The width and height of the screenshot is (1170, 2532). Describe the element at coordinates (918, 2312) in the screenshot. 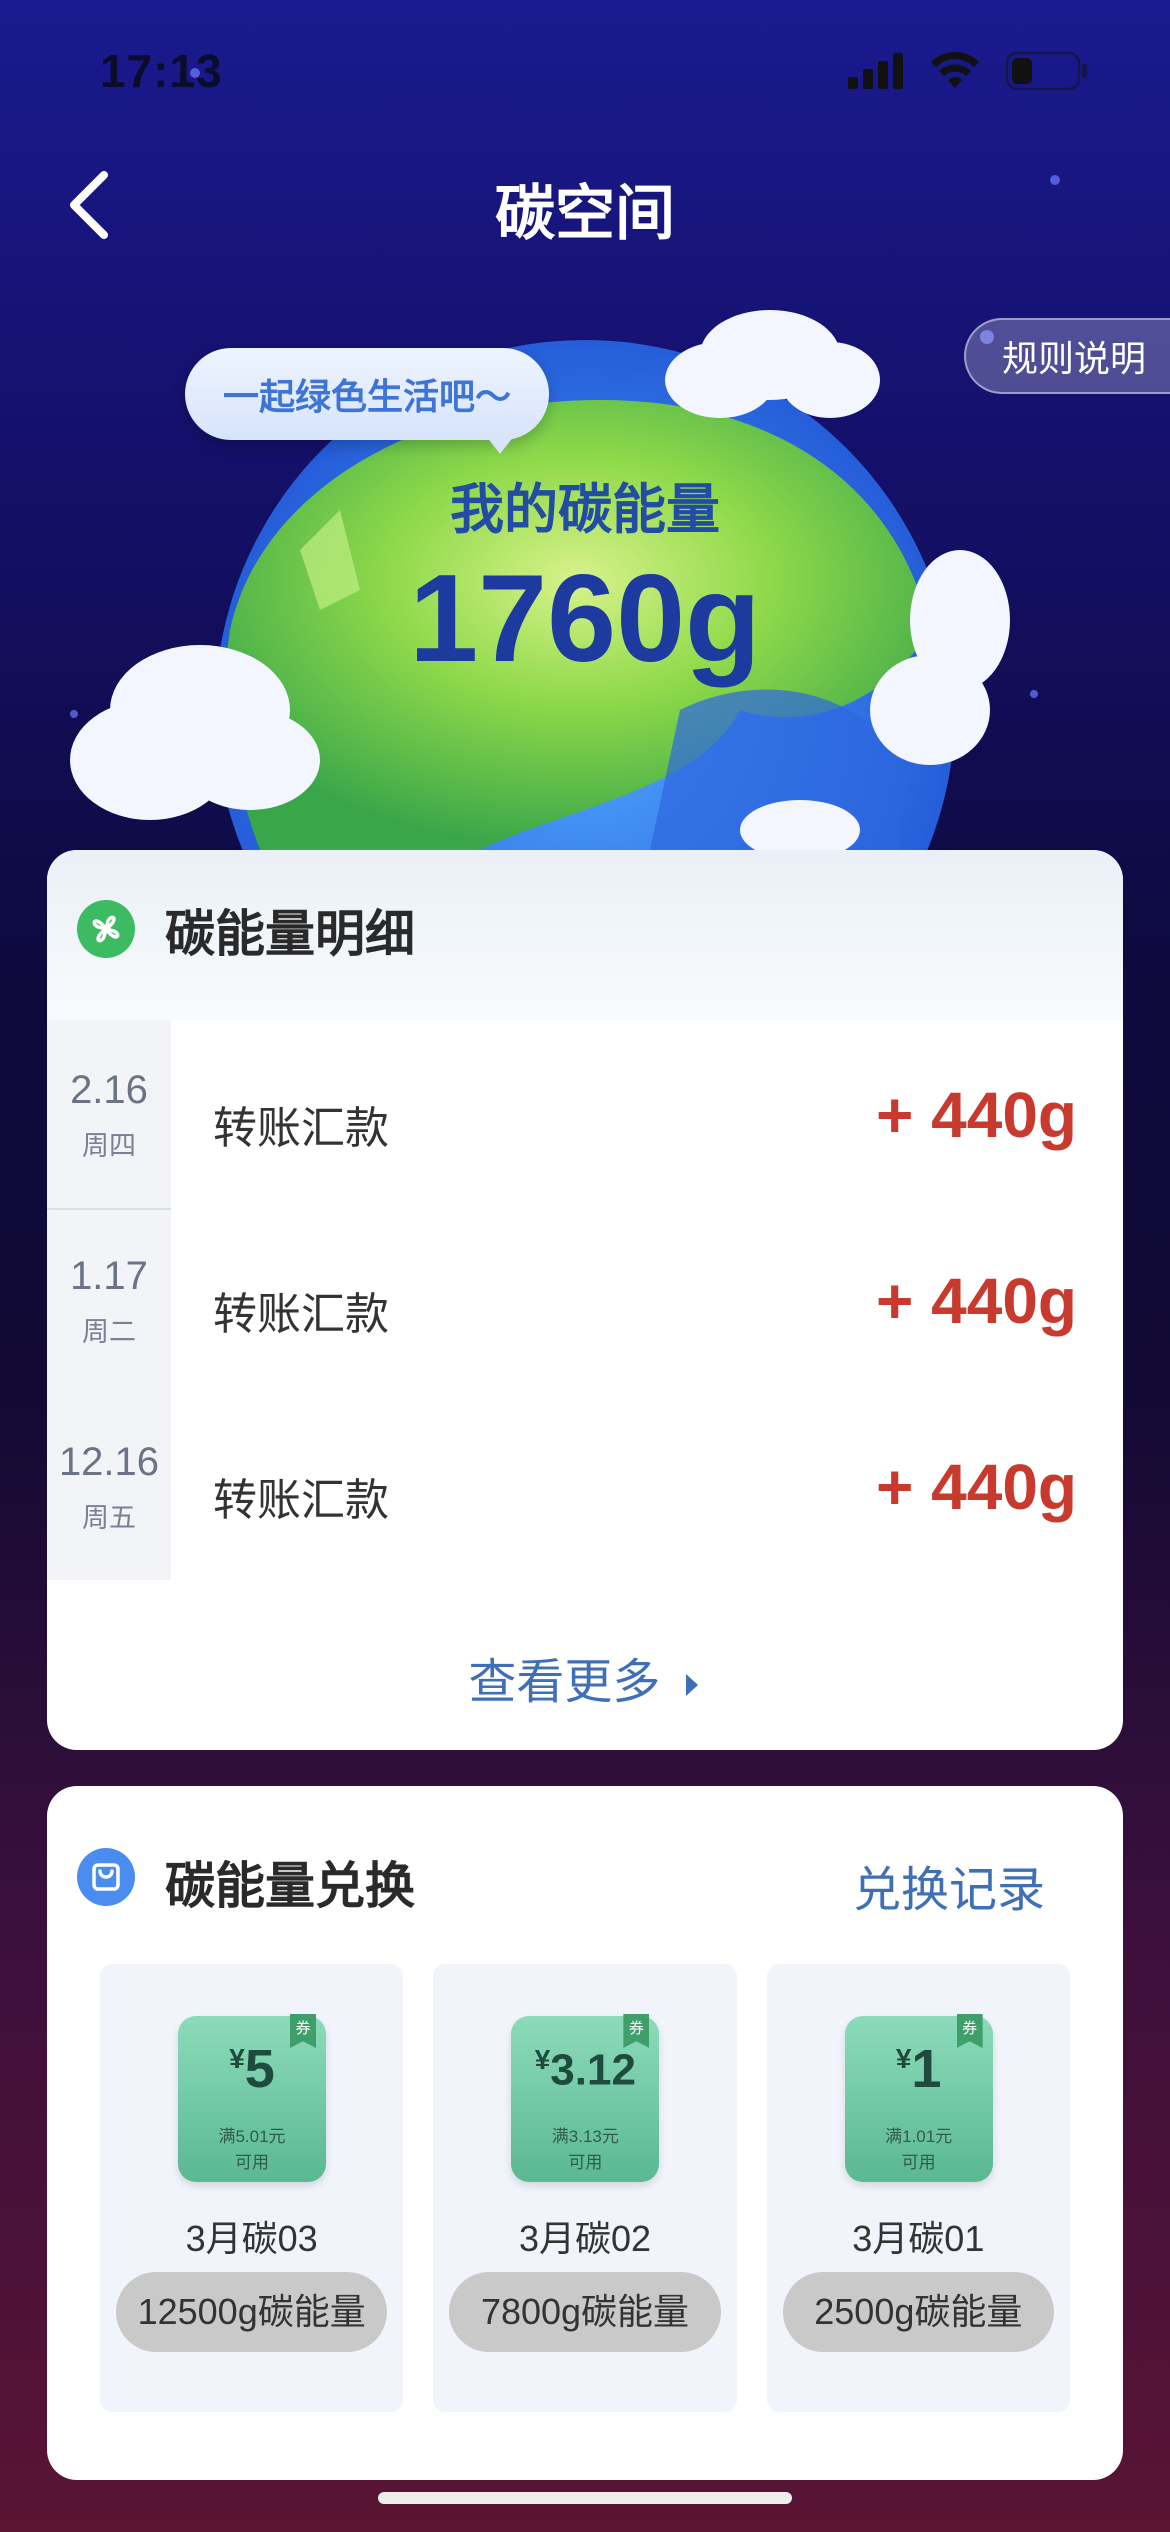

I see `coupon-cost-button: 2500g碳能量` at that location.